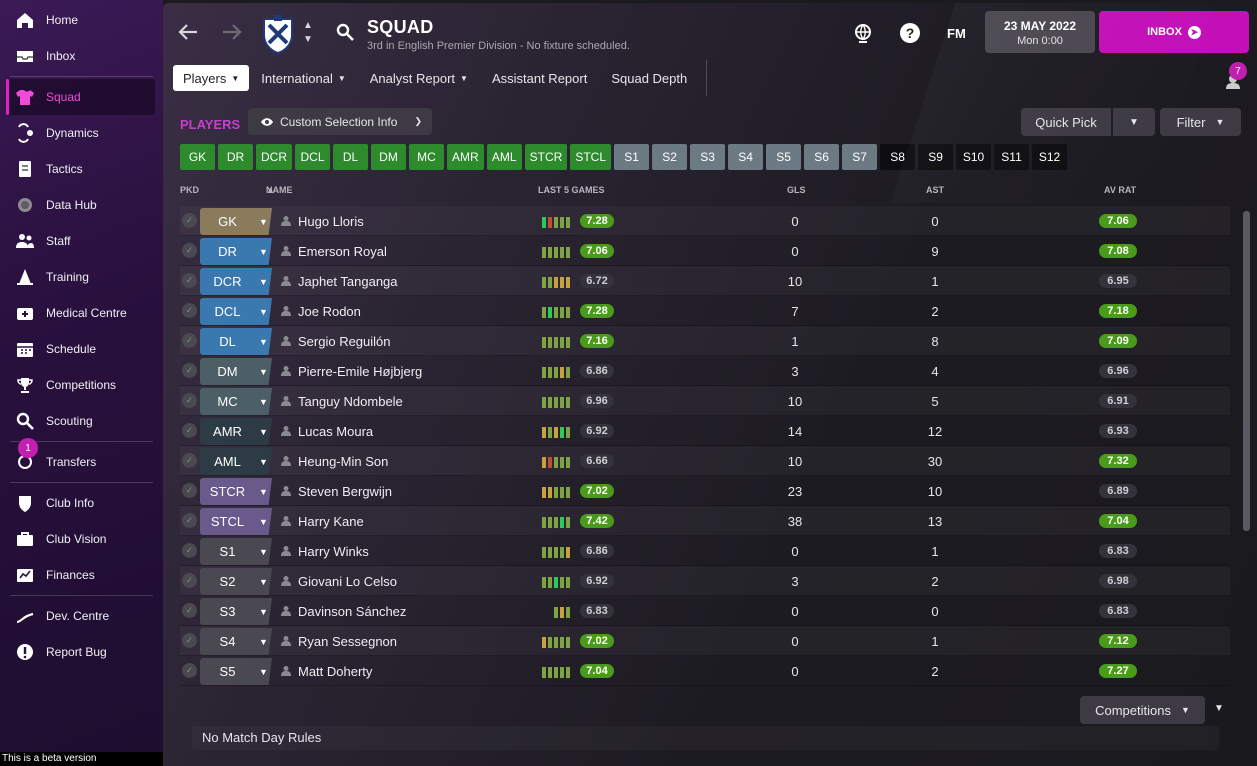  Describe the element at coordinates (705, 521) in the screenshot. I see `table-row: ✓ STCL ▼ Harry Kane 7.42 38 13 7.04` at that location.